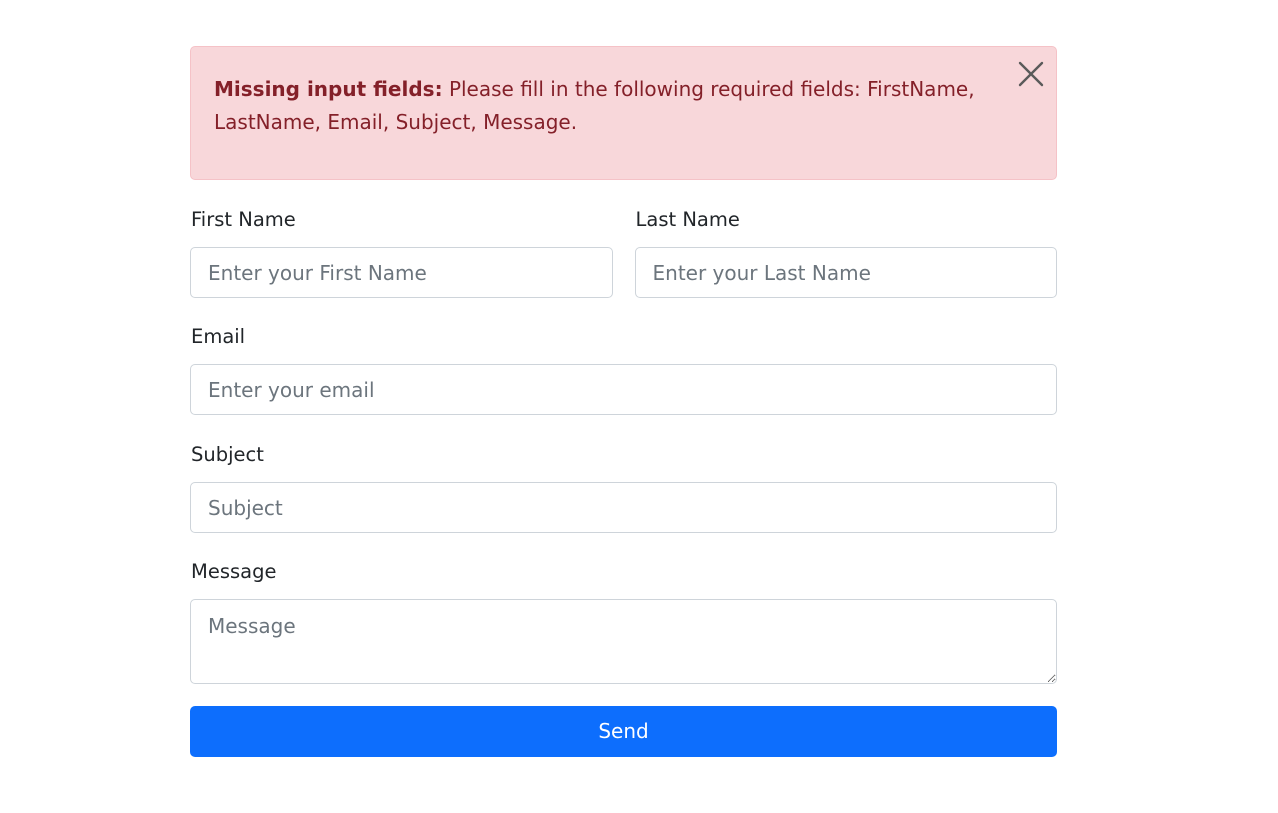 The width and height of the screenshot is (1278, 813). What do you see at coordinates (328, 89) in the screenshot?
I see `alert-title: Missing input fields:` at bounding box center [328, 89].